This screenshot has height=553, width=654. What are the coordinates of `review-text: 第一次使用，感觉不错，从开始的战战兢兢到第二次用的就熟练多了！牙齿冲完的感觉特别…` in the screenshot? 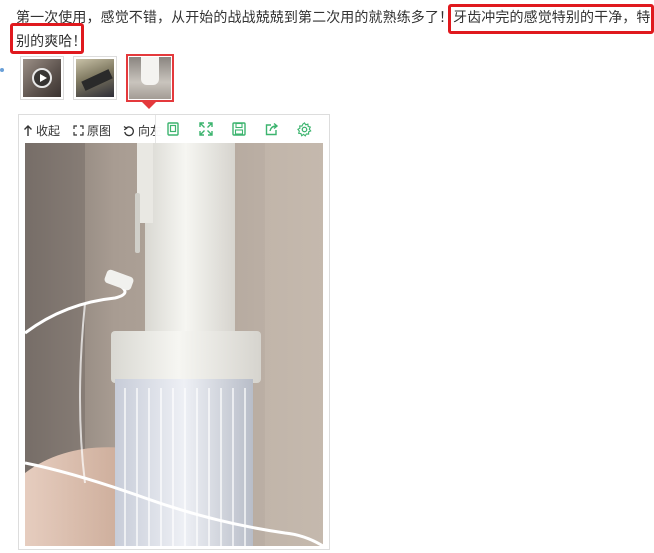 It's located at (335, 30).